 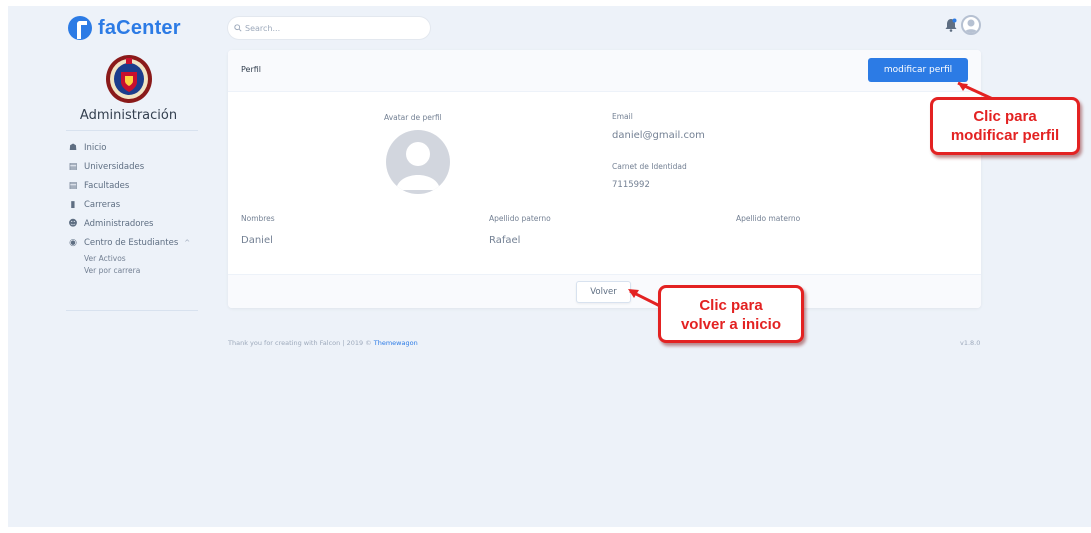 I want to click on sidebar-item-label: Universidades, so click(x=114, y=166).